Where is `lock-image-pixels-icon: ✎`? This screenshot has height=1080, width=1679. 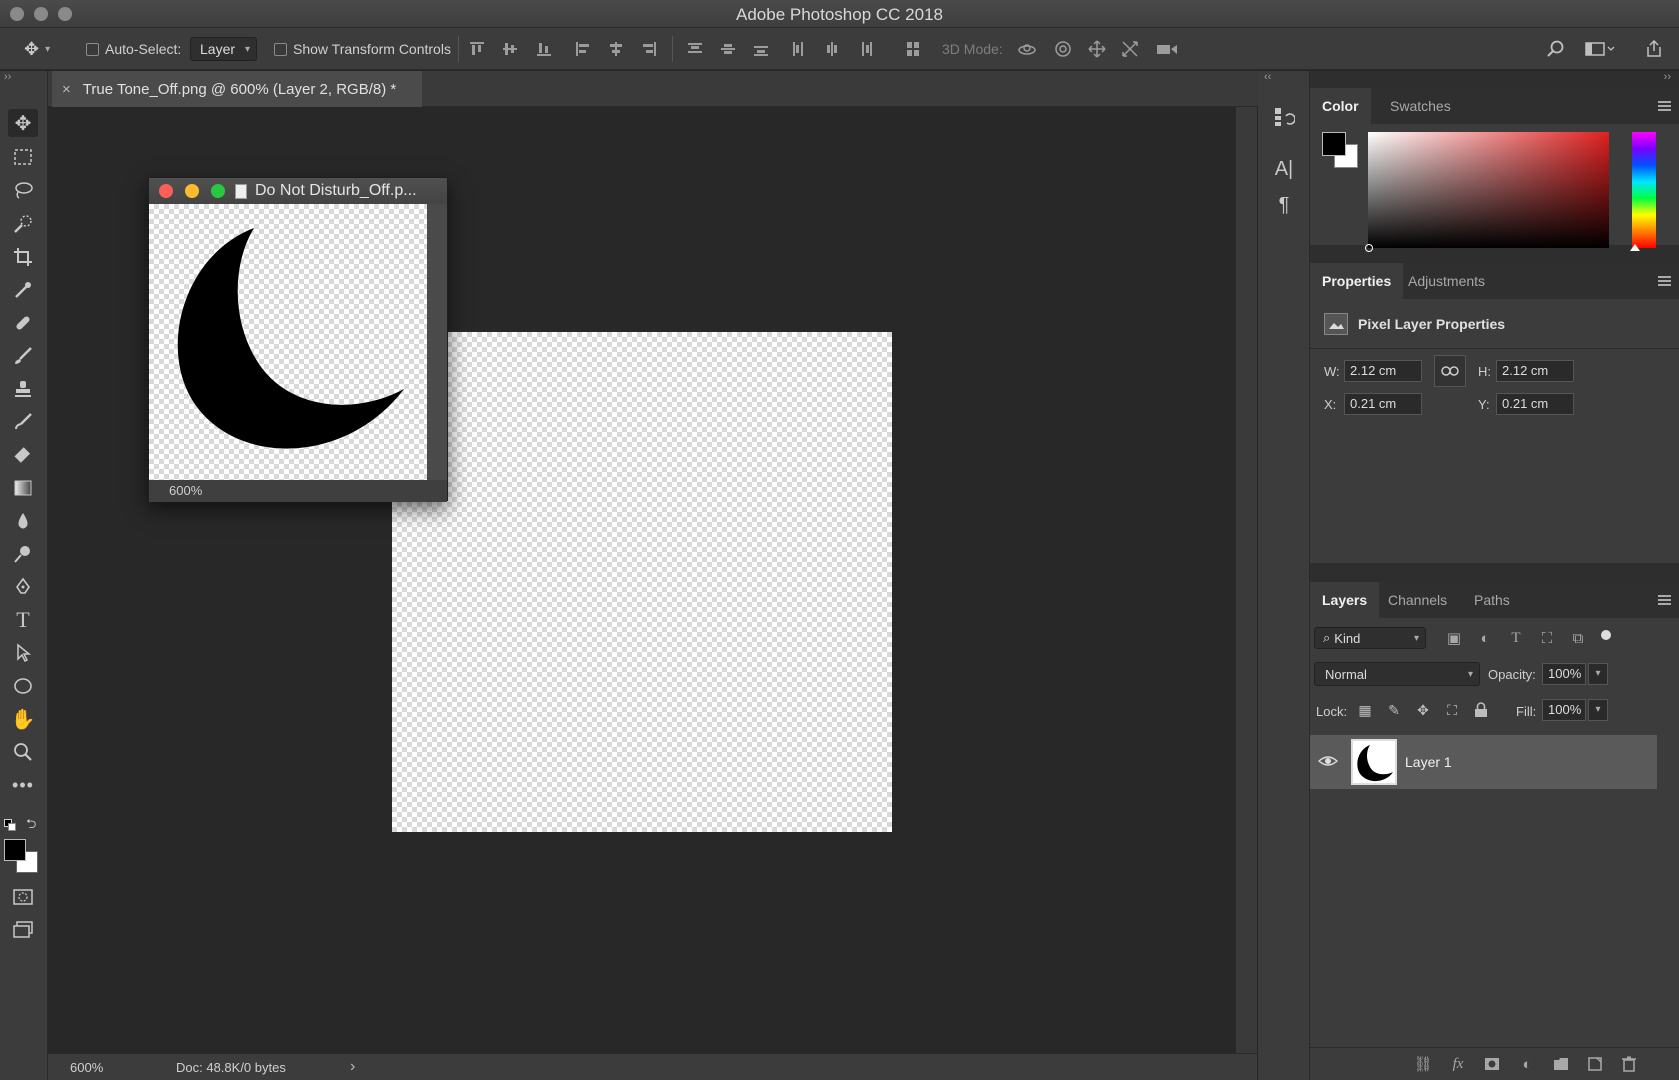
lock-image-pixels-icon: ✎ is located at coordinates (1394, 710).